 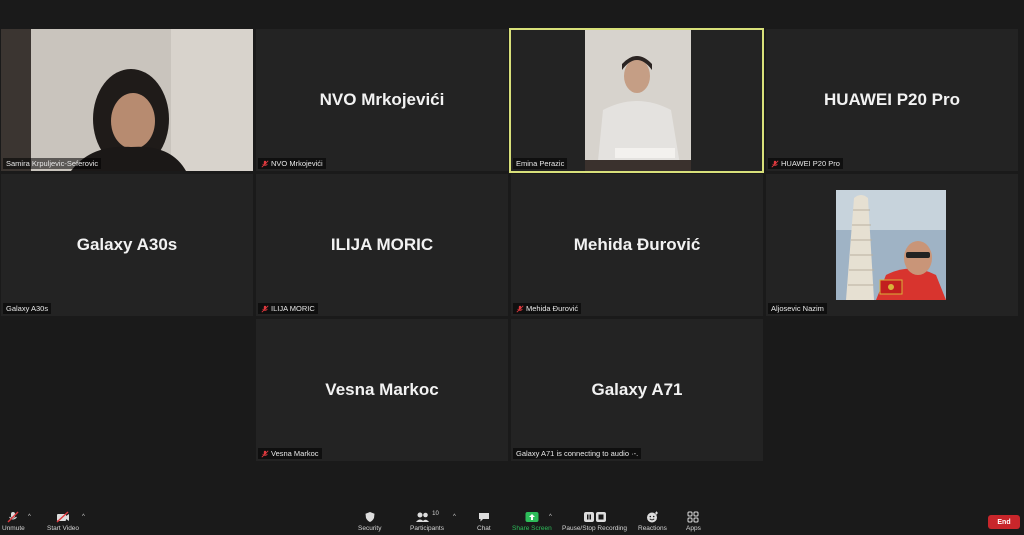 I want to click on participant-display-name: ILIJA MORIC, so click(x=382, y=244).